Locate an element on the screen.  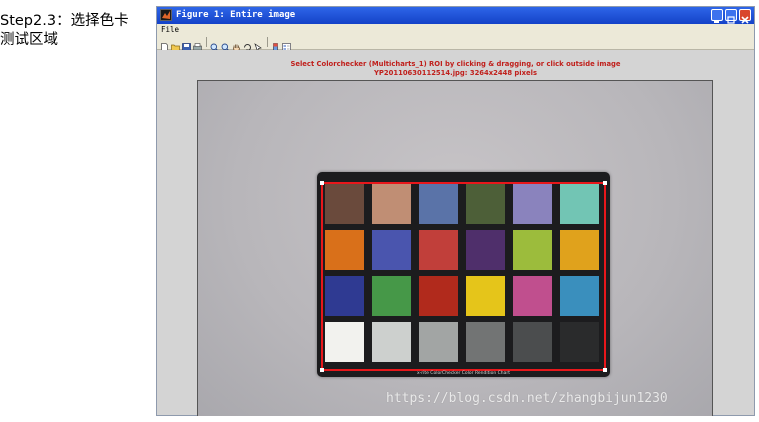
step-caption-line1: Step2.3：选择色卡 is located at coordinates (64, 21).